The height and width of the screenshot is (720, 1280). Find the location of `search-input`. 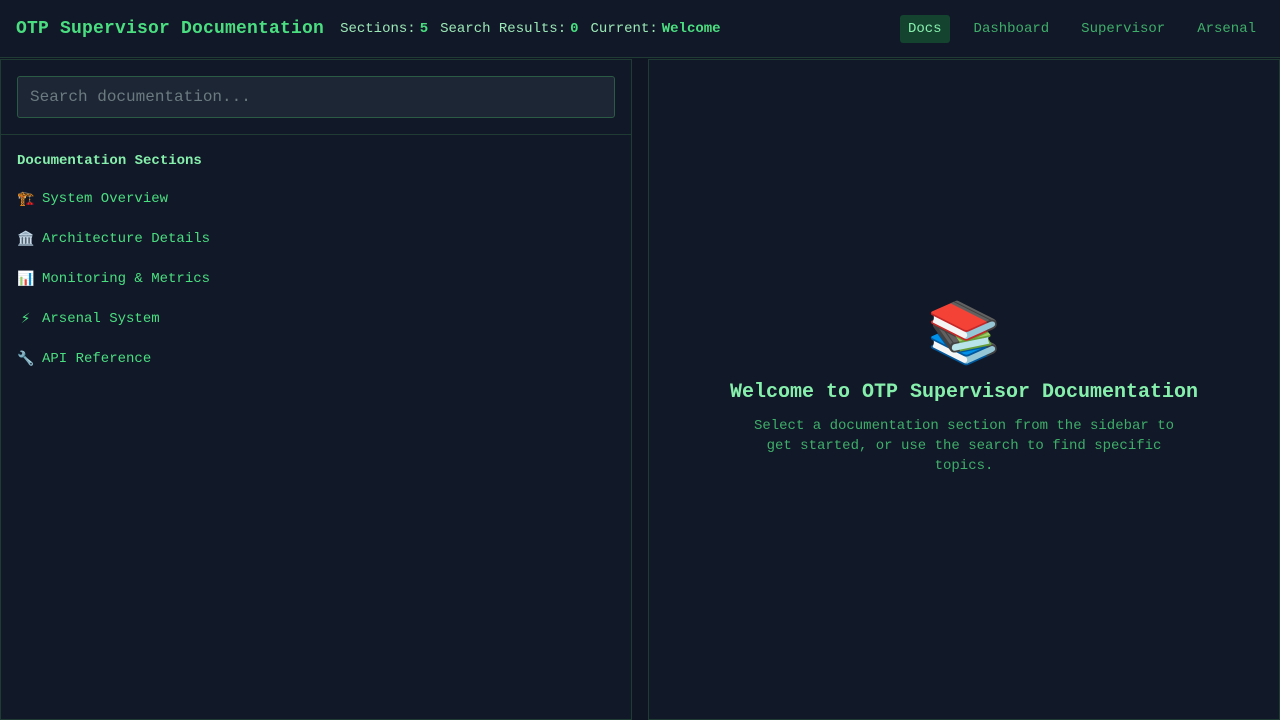

search-input is located at coordinates (316, 97).